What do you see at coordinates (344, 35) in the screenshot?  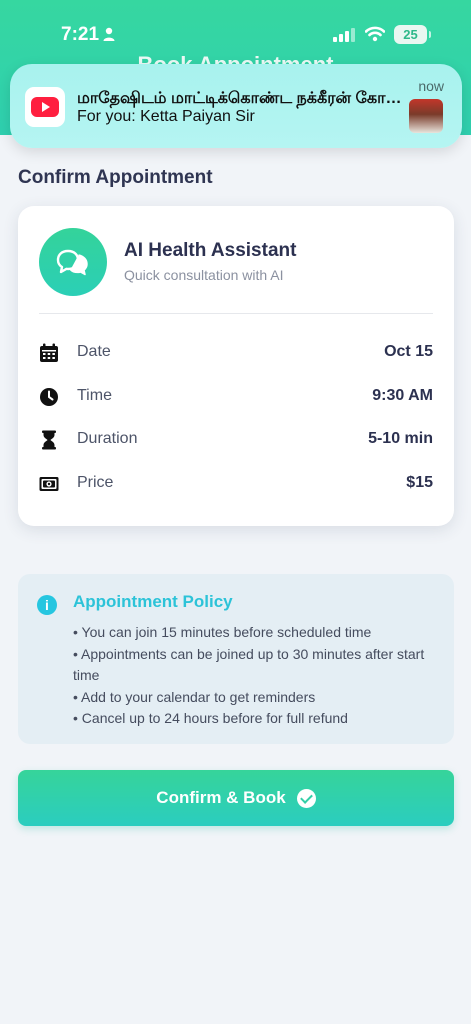 I see `signal-icon` at bounding box center [344, 35].